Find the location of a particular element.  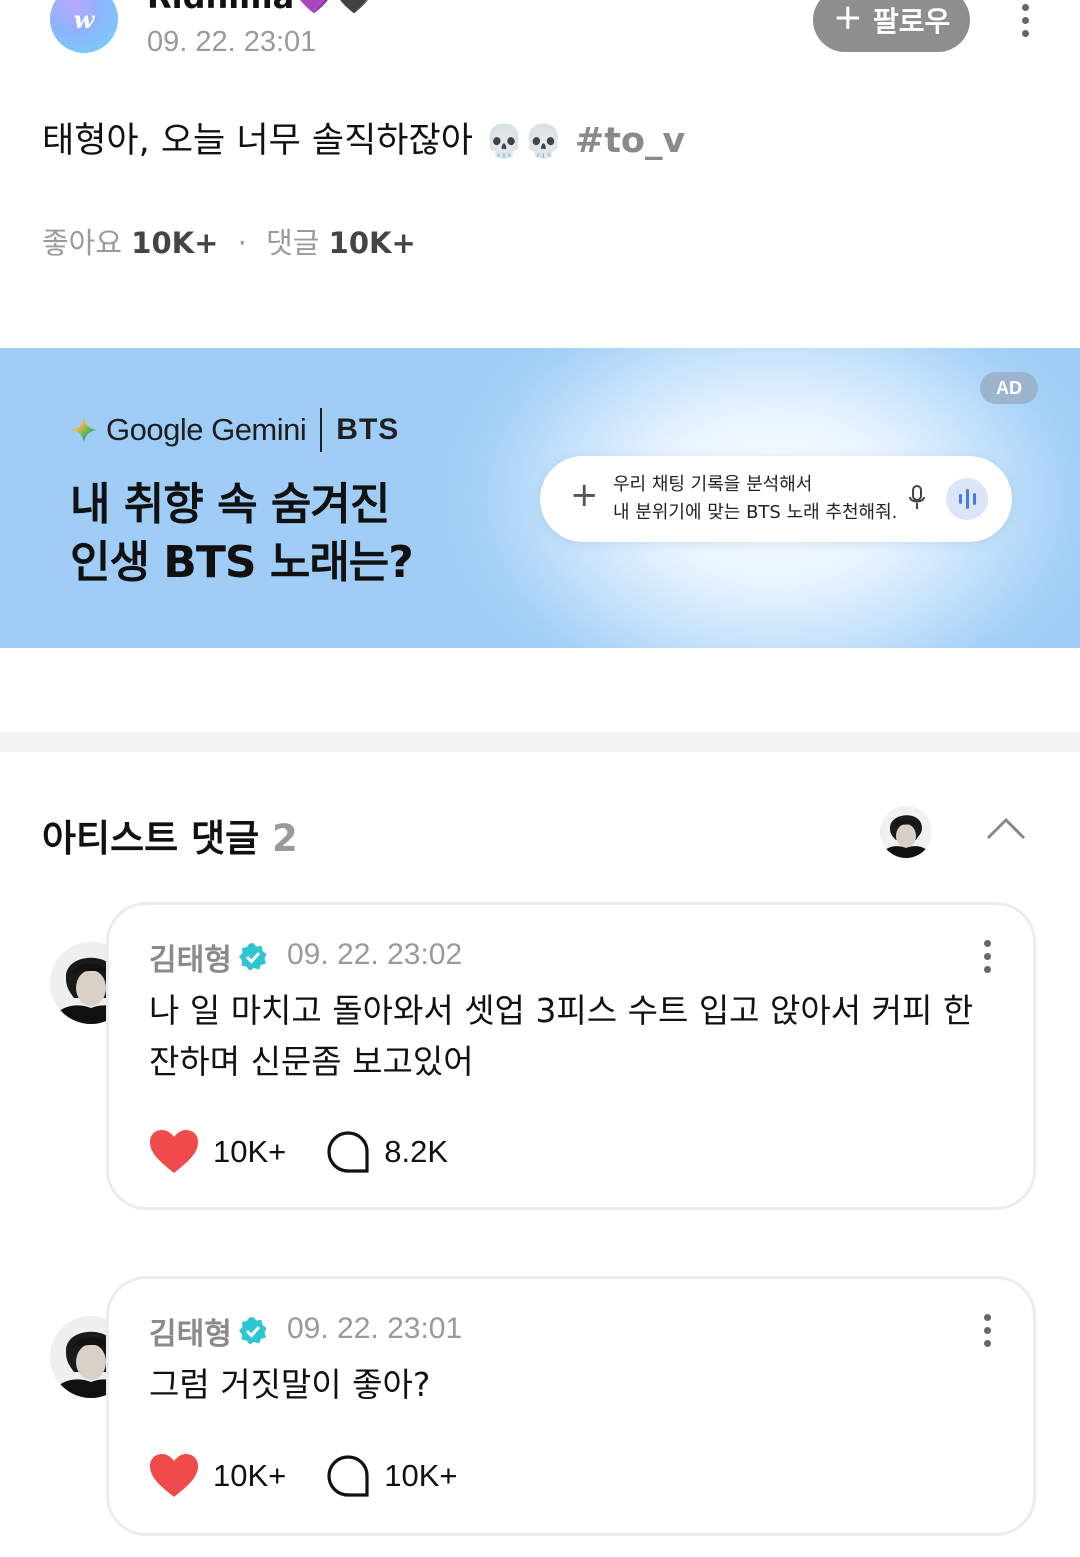

artist-comments-title: 아티스트 댓글 is located at coordinates (151, 838).